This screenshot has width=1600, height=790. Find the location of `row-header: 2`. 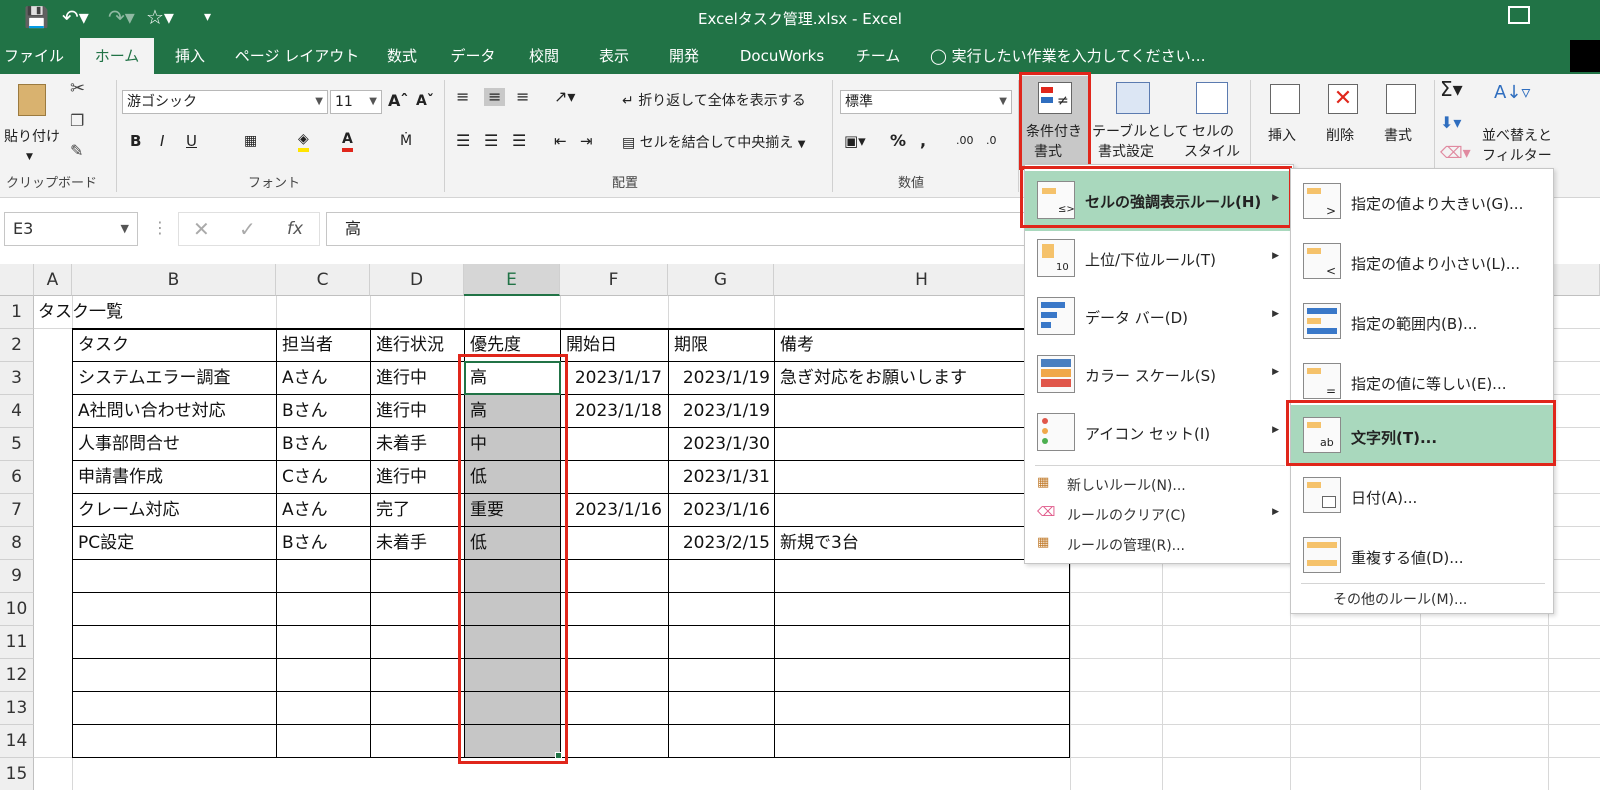

row-header: 2 is located at coordinates (17, 345).